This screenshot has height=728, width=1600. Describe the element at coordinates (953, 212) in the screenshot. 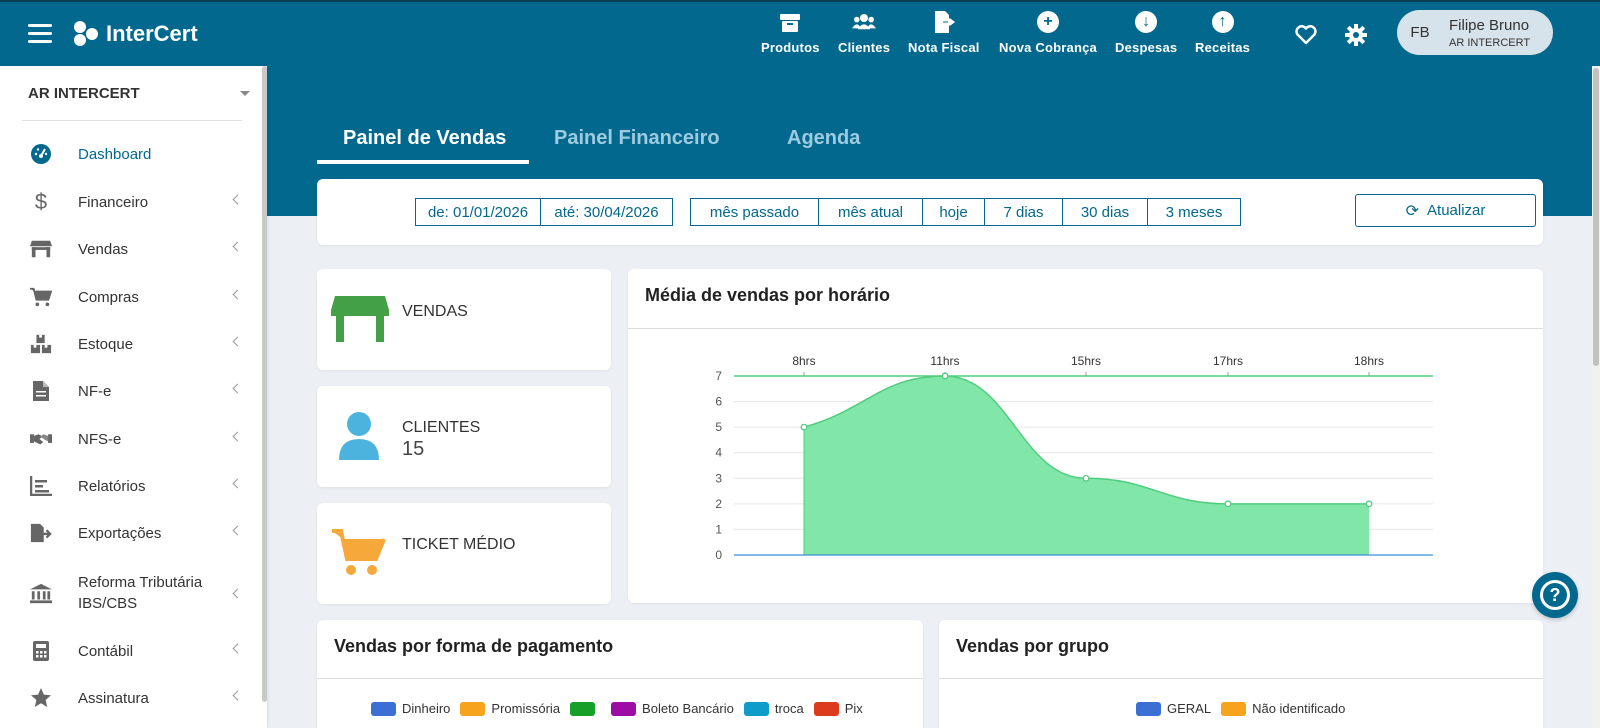

I see `preset-hoje: hoje` at that location.